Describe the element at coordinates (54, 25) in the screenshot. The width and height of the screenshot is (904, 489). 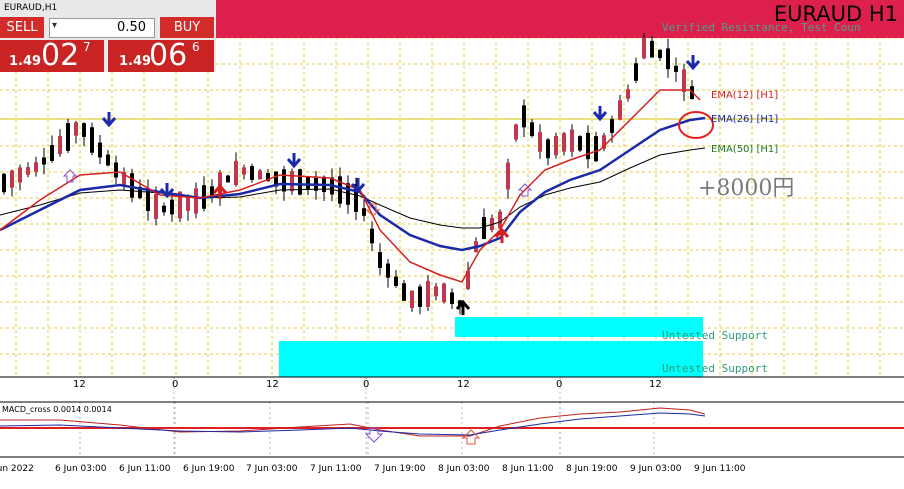
I see `lot-down-arrow-icon: ▾` at that location.